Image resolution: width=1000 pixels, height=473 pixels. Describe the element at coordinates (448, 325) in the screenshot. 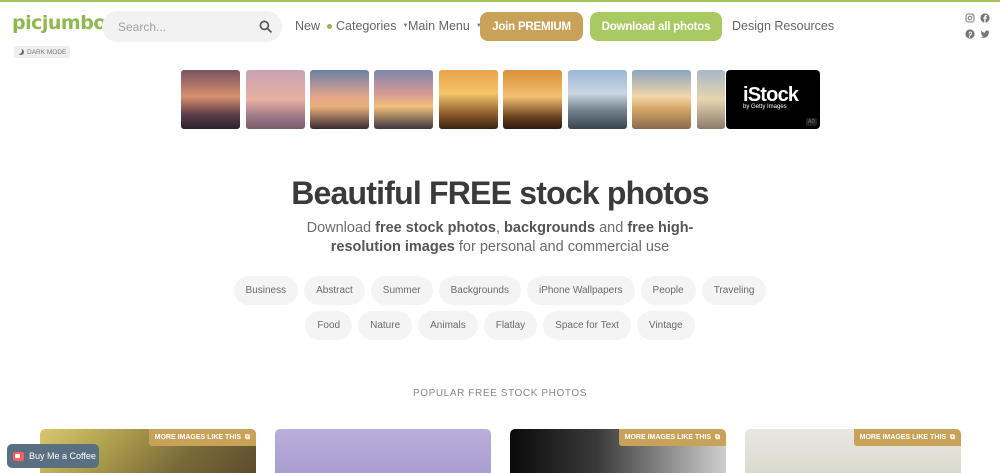

I see `tag-animals: Animals` at that location.